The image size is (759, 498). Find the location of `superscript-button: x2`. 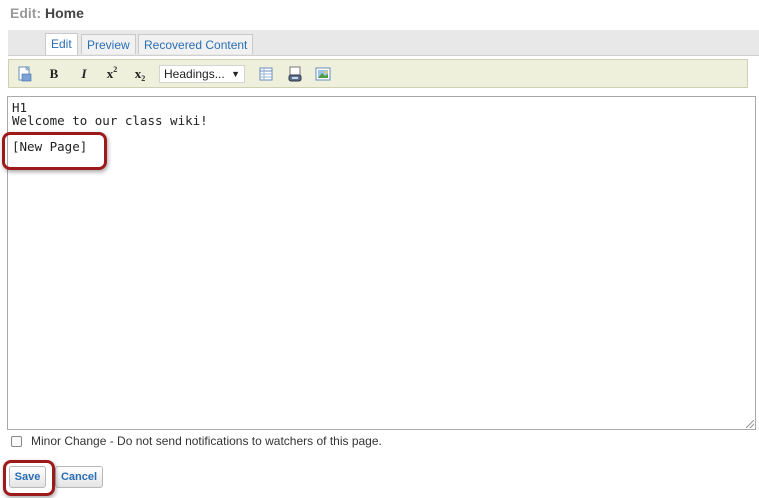

superscript-button: x2 is located at coordinates (112, 74).